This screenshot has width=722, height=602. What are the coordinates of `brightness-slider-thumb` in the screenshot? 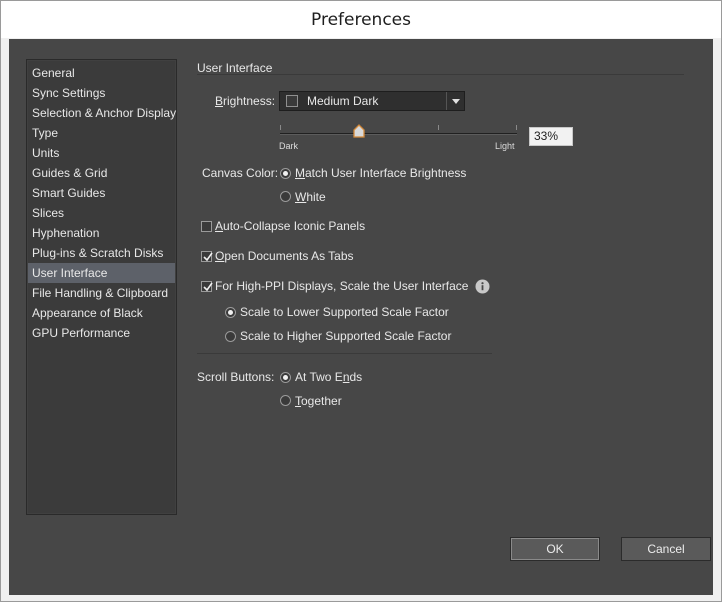 It's located at (359, 131).